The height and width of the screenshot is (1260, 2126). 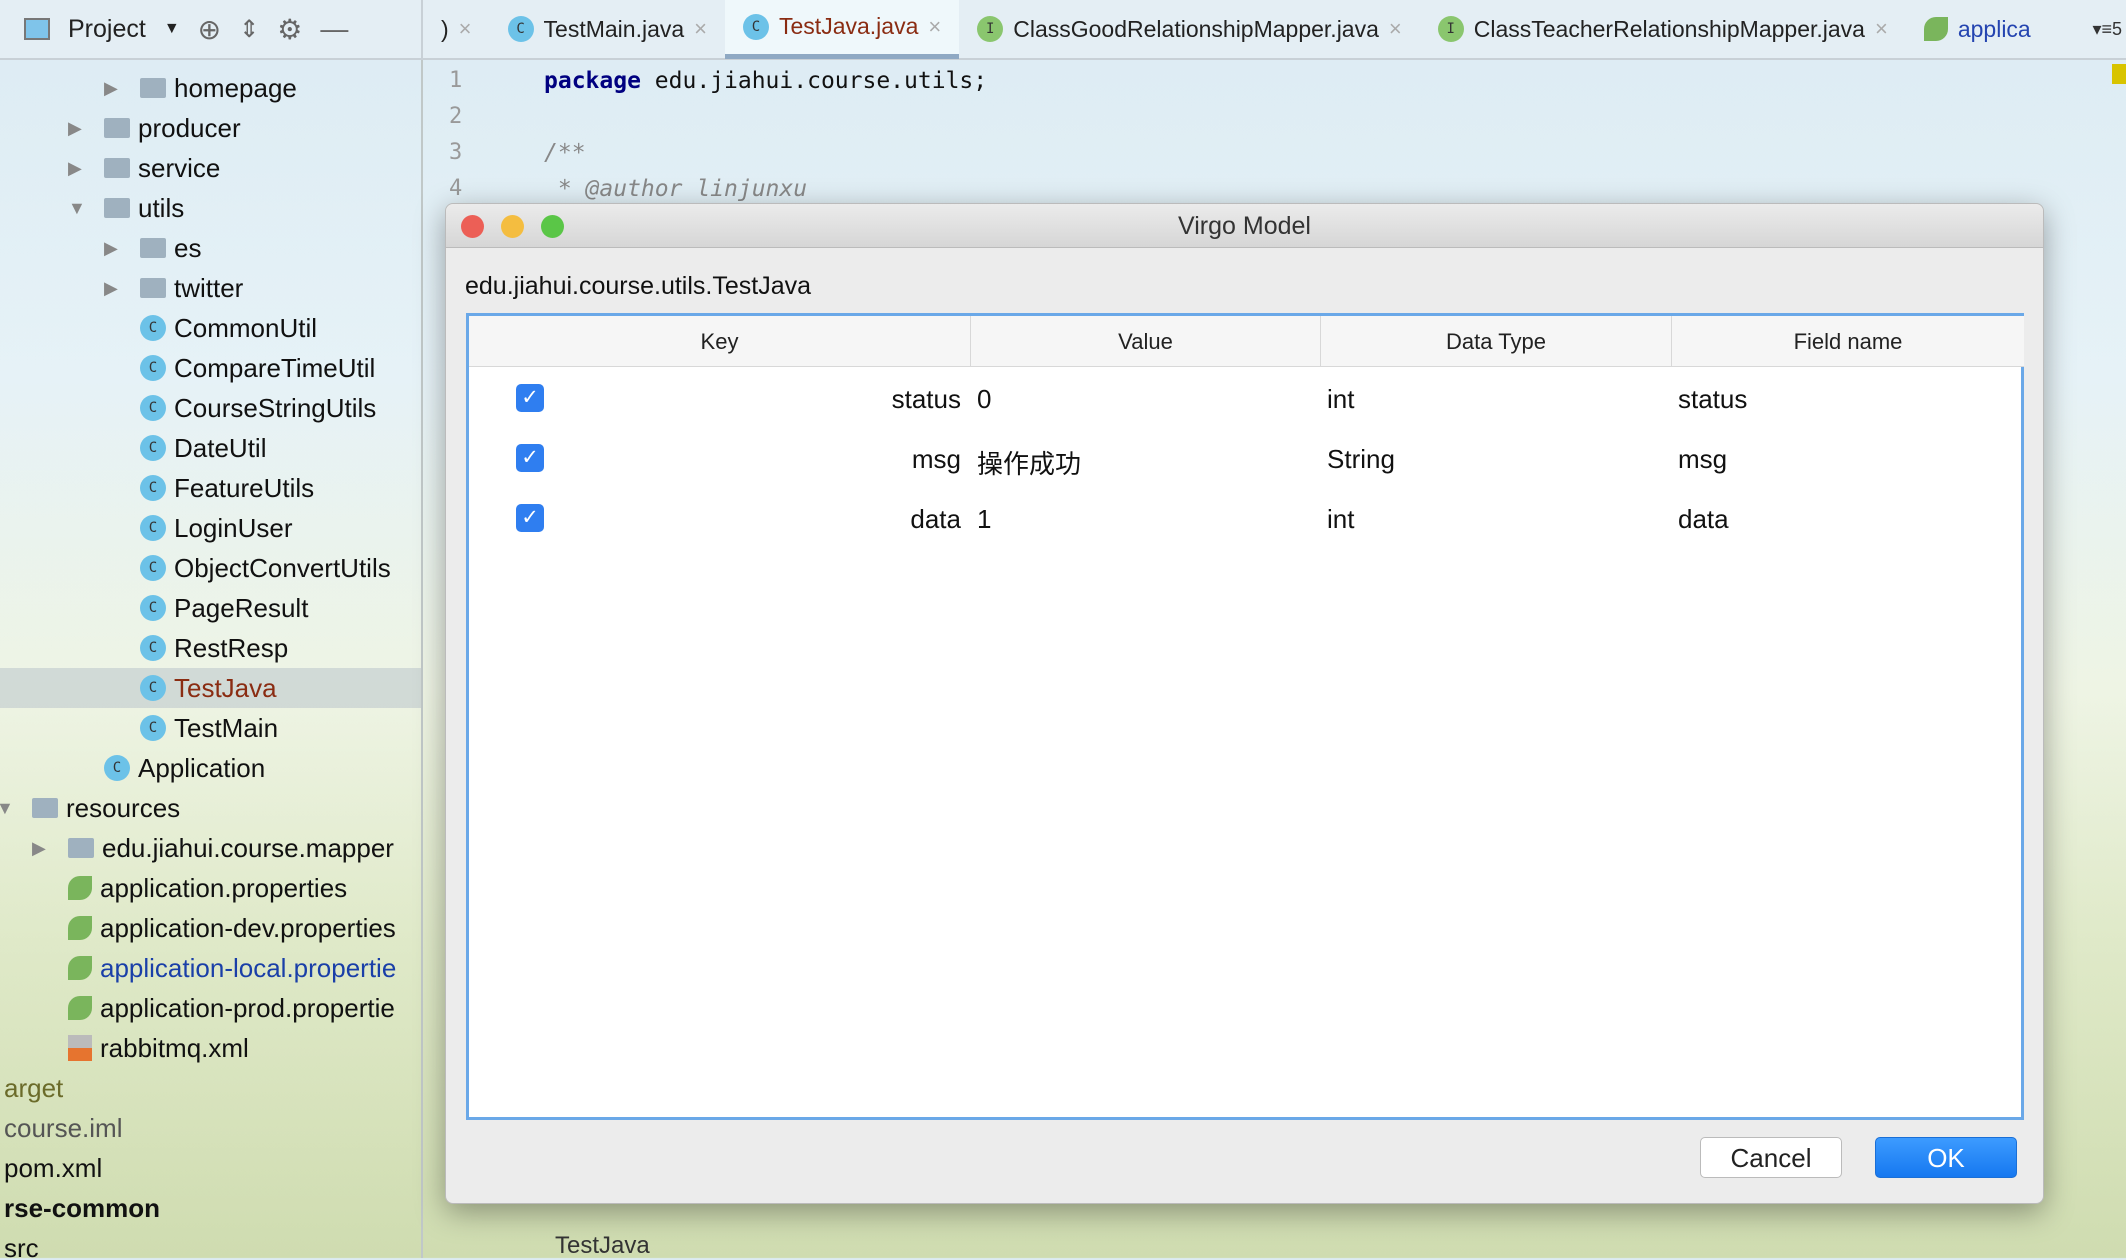 I want to click on chevron-down-icon: ▼, so click(x=172, y=29).